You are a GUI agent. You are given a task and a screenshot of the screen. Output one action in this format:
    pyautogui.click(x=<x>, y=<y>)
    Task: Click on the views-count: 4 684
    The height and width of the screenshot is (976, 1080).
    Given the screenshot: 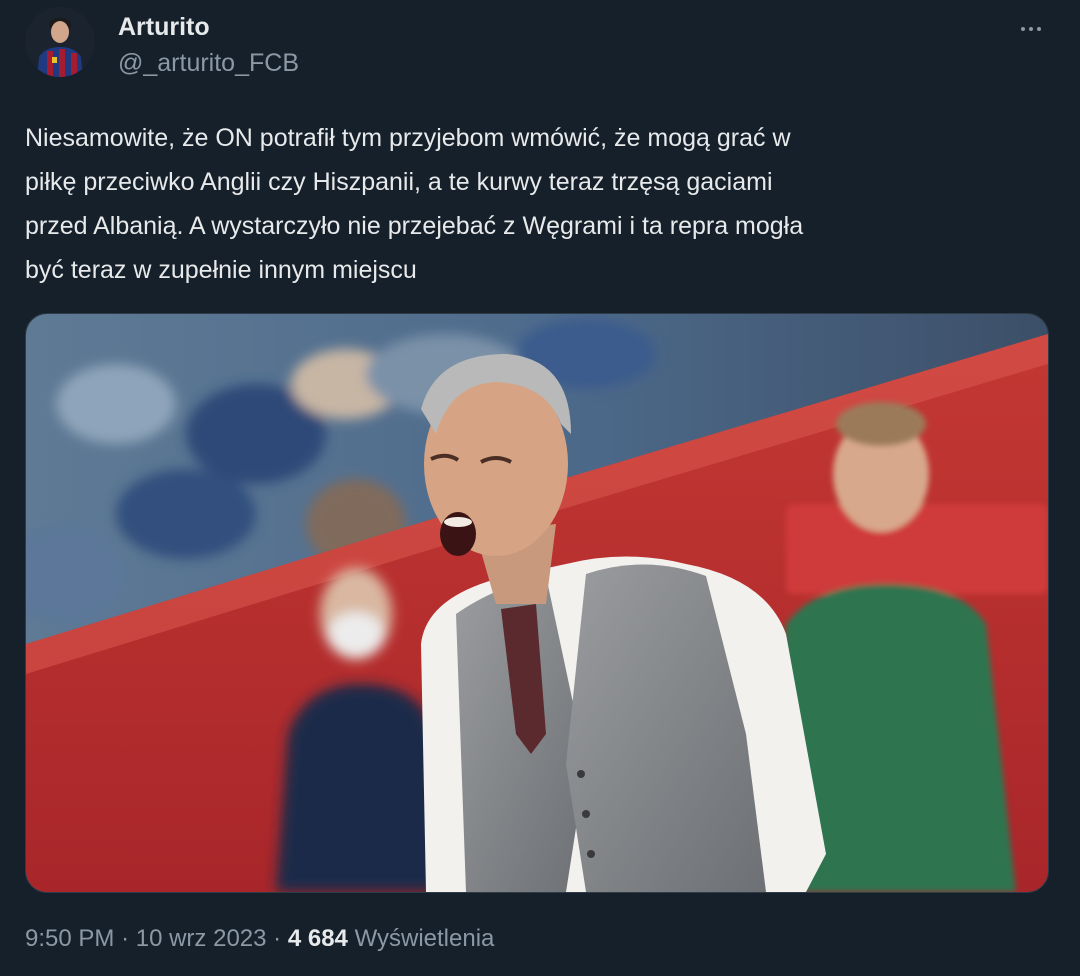 What is the action you would take?
    pyautogui.click(x=317, y=938)
    